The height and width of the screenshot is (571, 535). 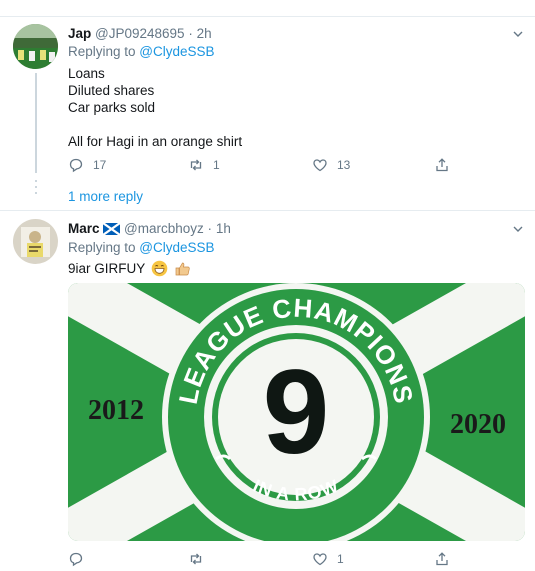 I want to click on grinning-face-emoji-icon, so click(x=159, y=268).